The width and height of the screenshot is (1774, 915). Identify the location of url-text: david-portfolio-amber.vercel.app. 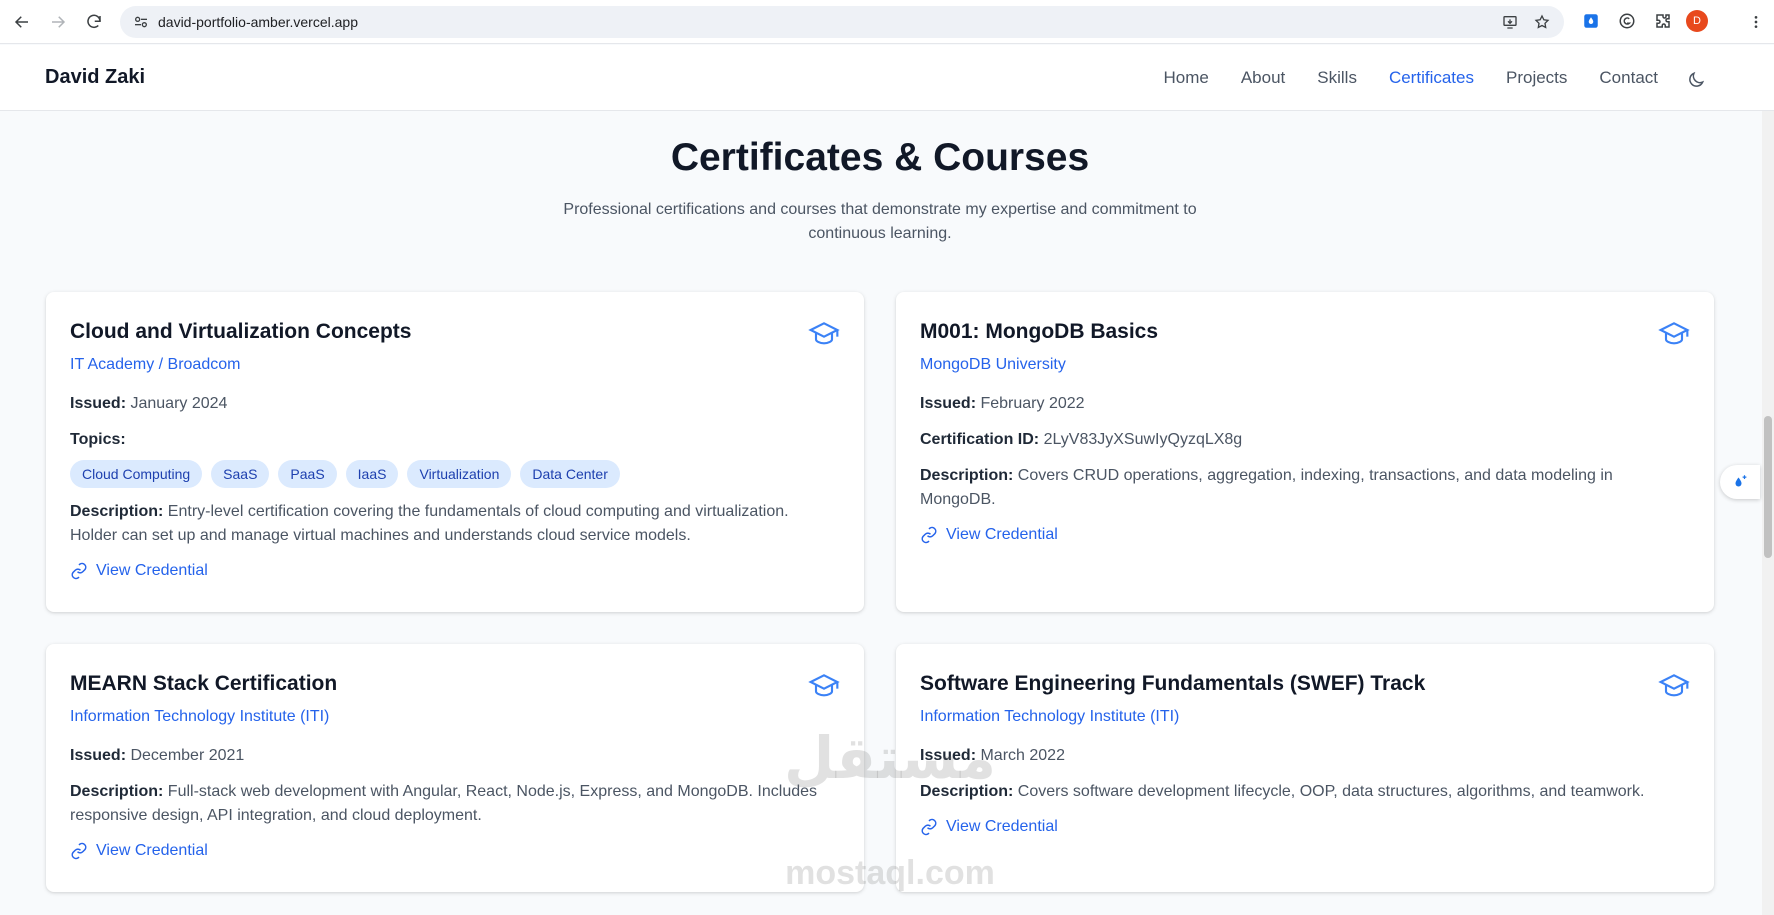
(258, 22).